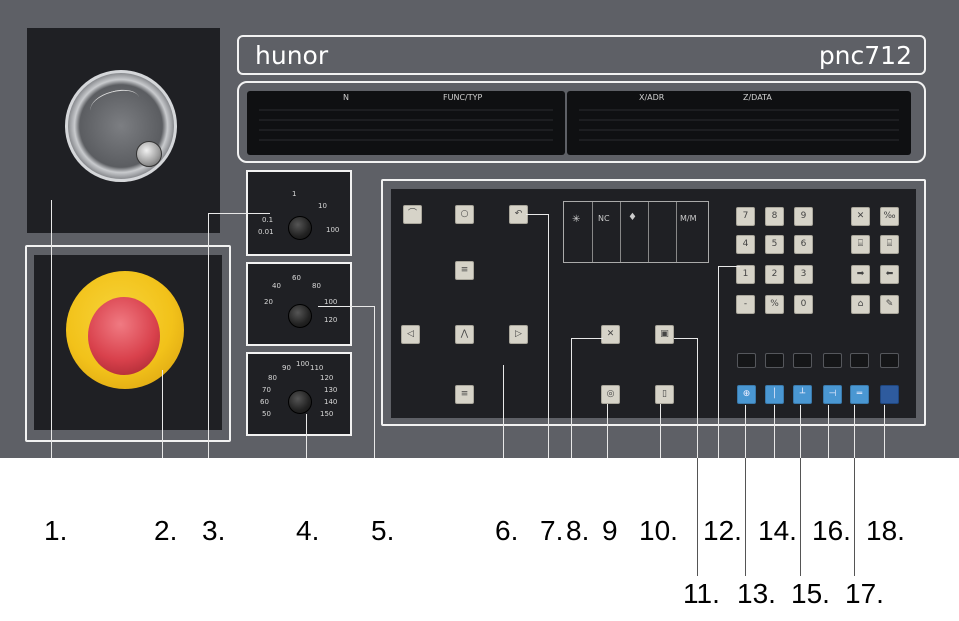 The height and width of the screenshot is (621, 959). What do you see at coordinates (346, 97) in the screenshot?
I see `display-label-n: N` at bounding box center [346, 97].